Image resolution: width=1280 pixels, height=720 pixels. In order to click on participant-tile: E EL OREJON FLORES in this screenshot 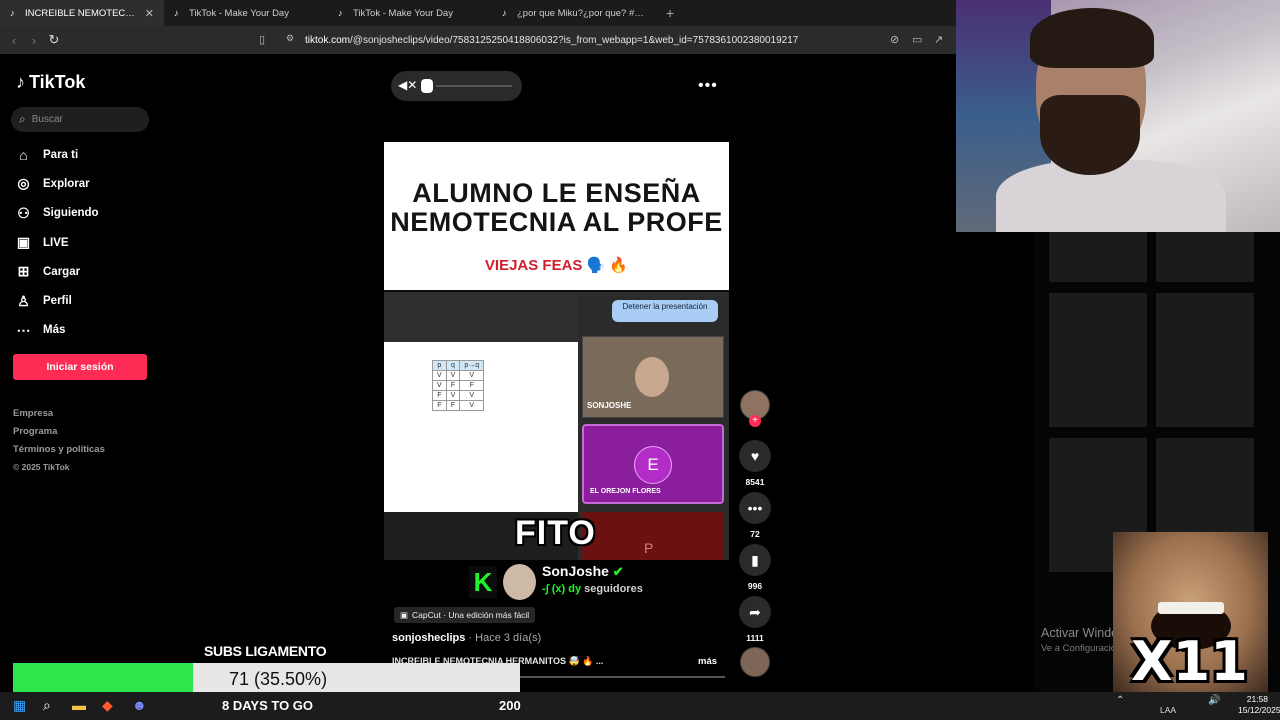, I will do `click(653, 464)`.